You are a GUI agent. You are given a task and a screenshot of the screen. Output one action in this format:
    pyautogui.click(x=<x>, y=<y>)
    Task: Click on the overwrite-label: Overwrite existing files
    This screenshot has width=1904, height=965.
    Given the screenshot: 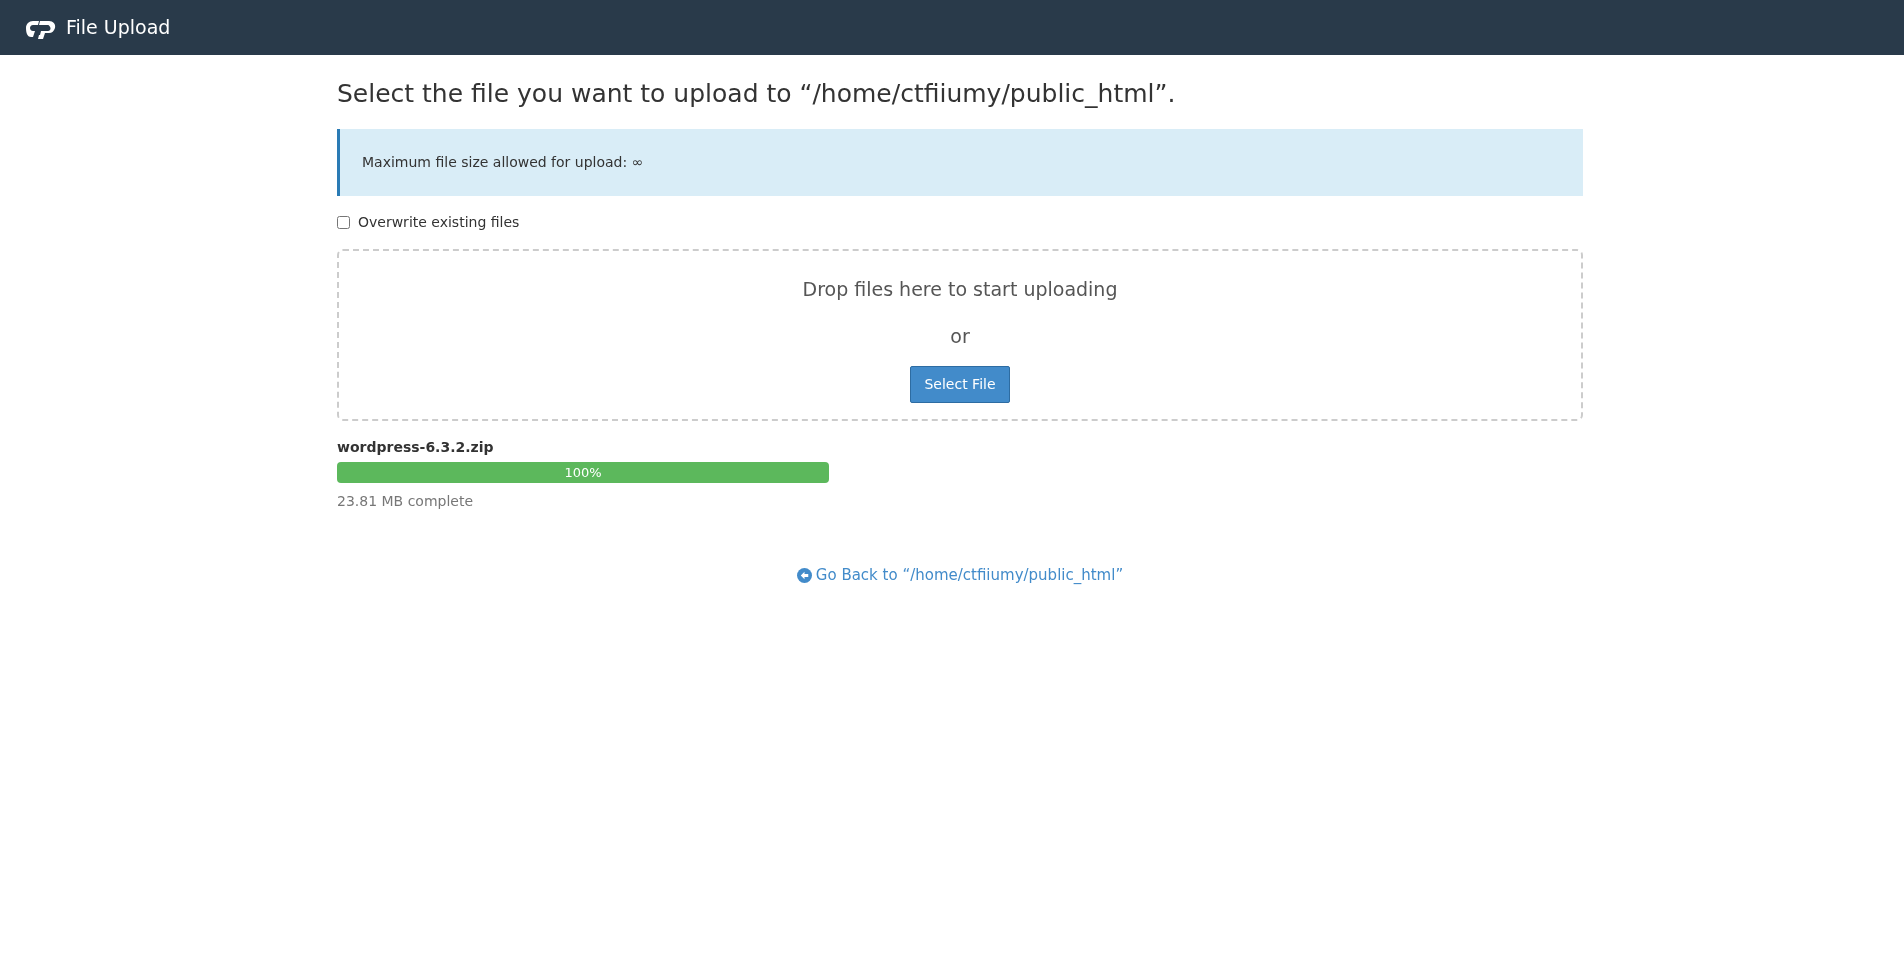 What is the action you would take?
    pyautogui.click(x=439, y=222)
    